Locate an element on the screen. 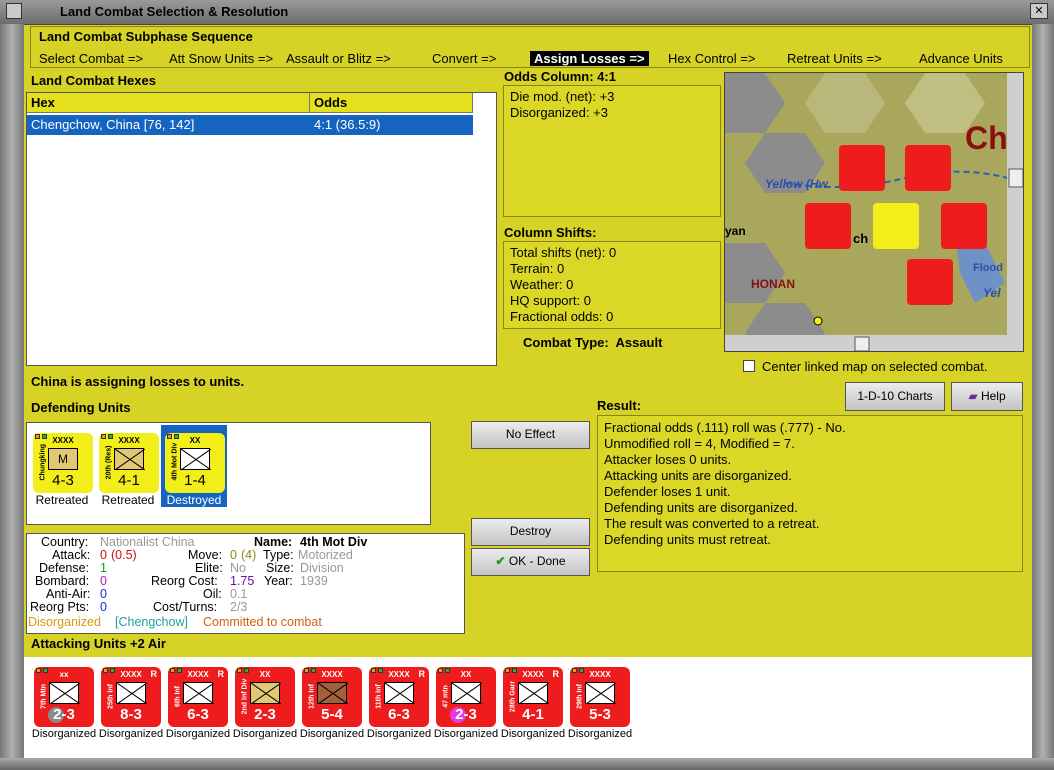  unit-status: Destroyed is located at coordinates (194, 500).